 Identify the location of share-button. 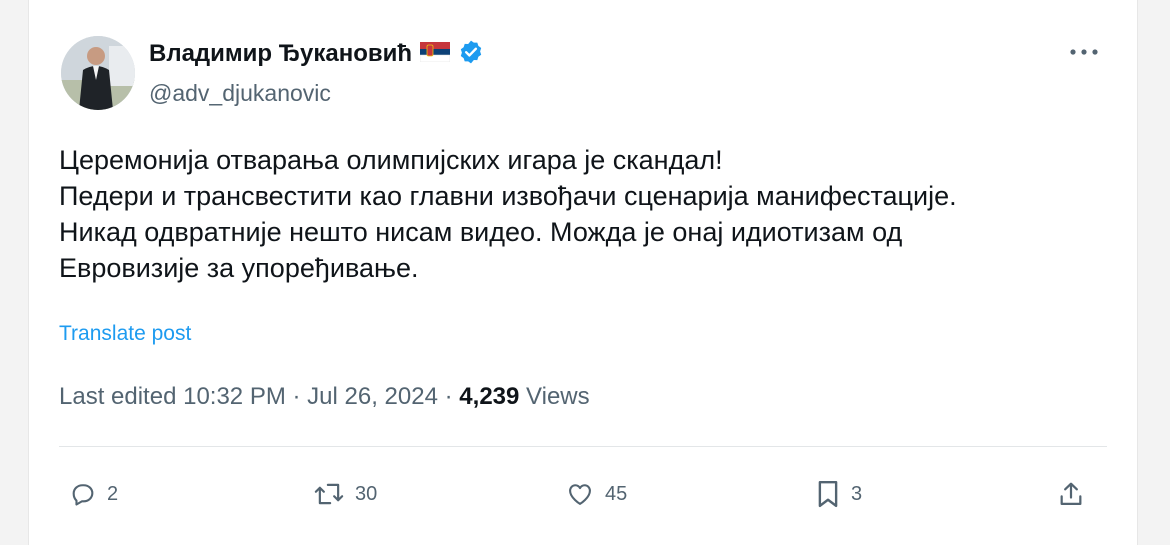
(1071, 494).